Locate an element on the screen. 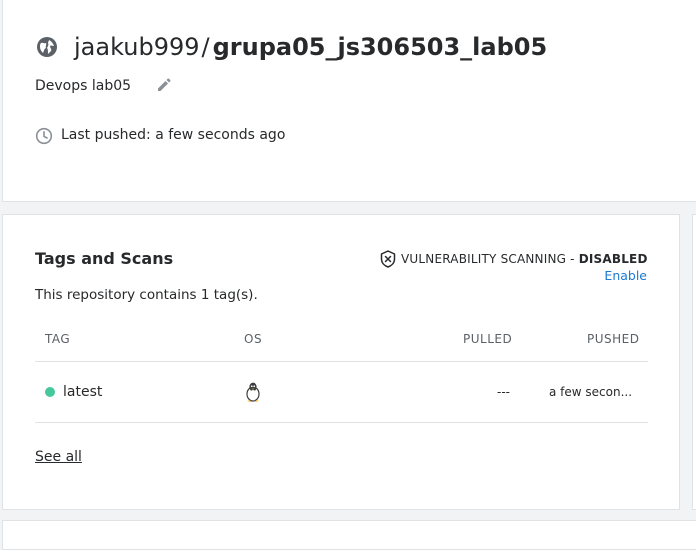 The image size is (696, 550). scan-status: DISABLED is located at coordinates (613, 259).